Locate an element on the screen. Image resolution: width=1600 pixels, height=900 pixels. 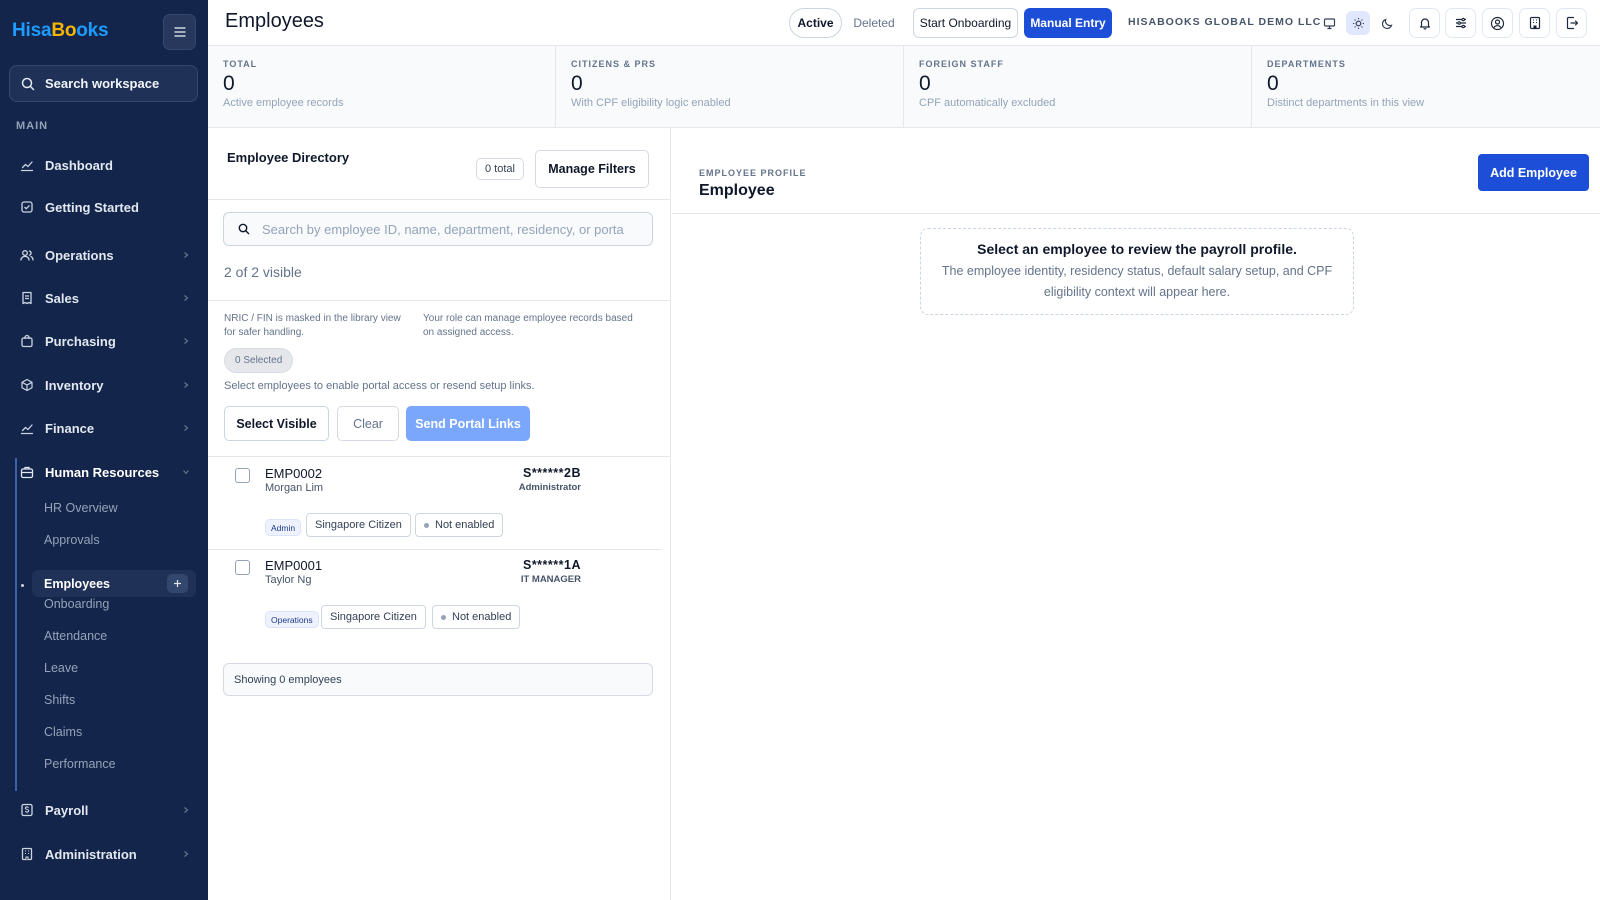
manage-filters-button: Manage Filters is located at coordinates (592, 169).